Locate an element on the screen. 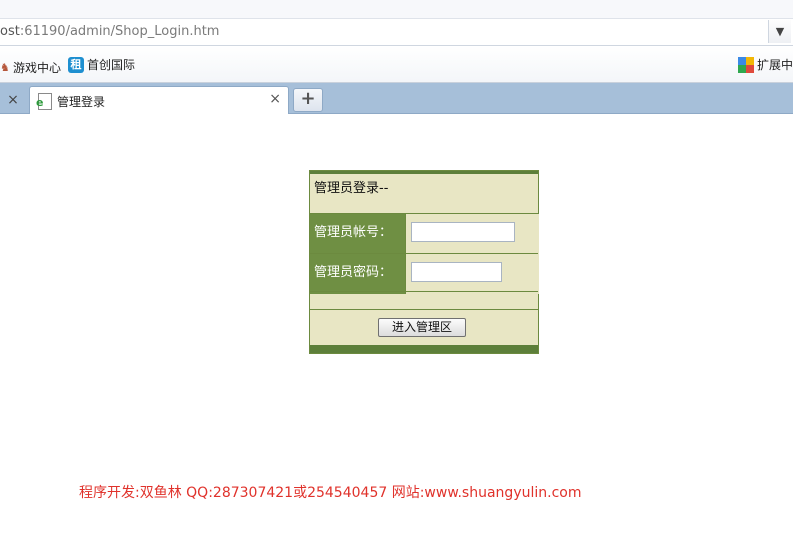 The height and width of the screenshot is (556, 793). bookmark-shouchuang: 租 首创国际 is located at coordinates (101, 64).